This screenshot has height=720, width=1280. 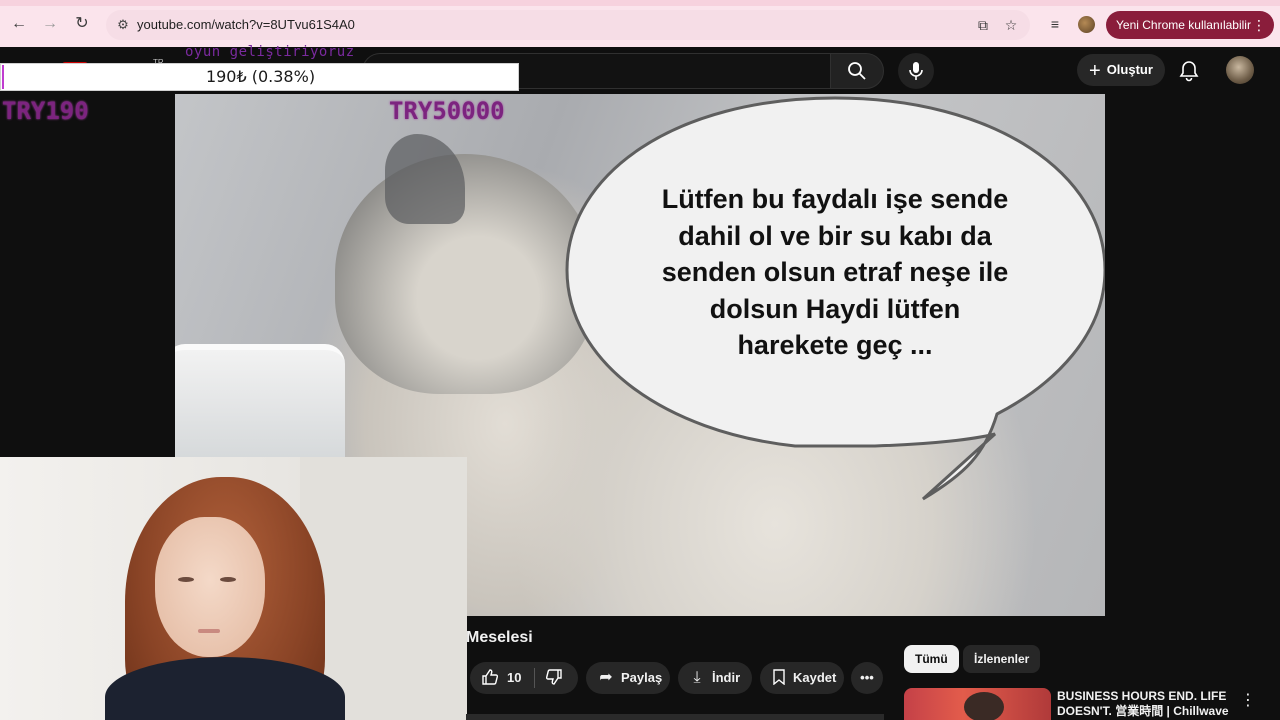 What do you see at coordinates (50, 24) in the screenshot?
I see `forward-icon: →` at bounding box center [50, 24].